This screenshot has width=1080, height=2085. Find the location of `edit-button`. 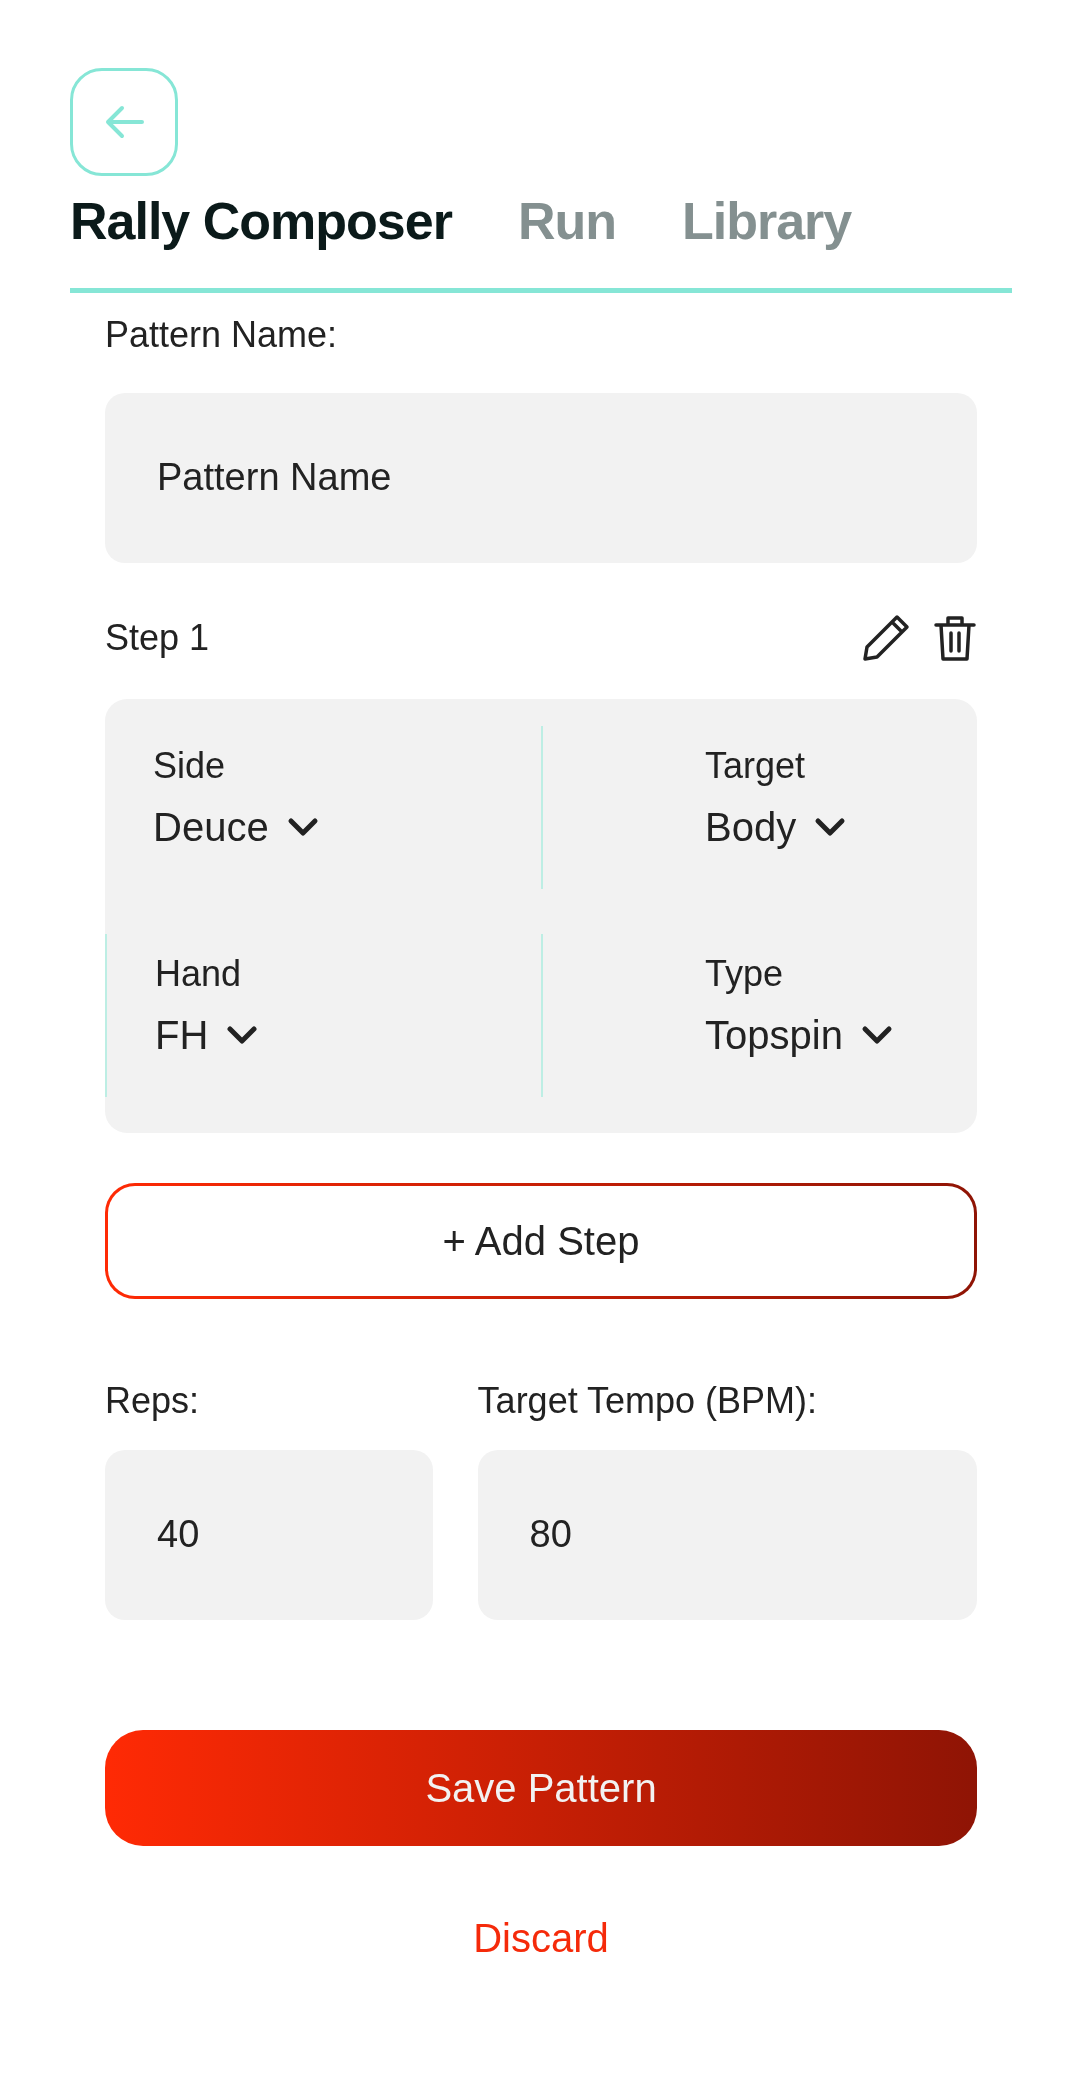

edit-button is located at coordinates (886, 637).